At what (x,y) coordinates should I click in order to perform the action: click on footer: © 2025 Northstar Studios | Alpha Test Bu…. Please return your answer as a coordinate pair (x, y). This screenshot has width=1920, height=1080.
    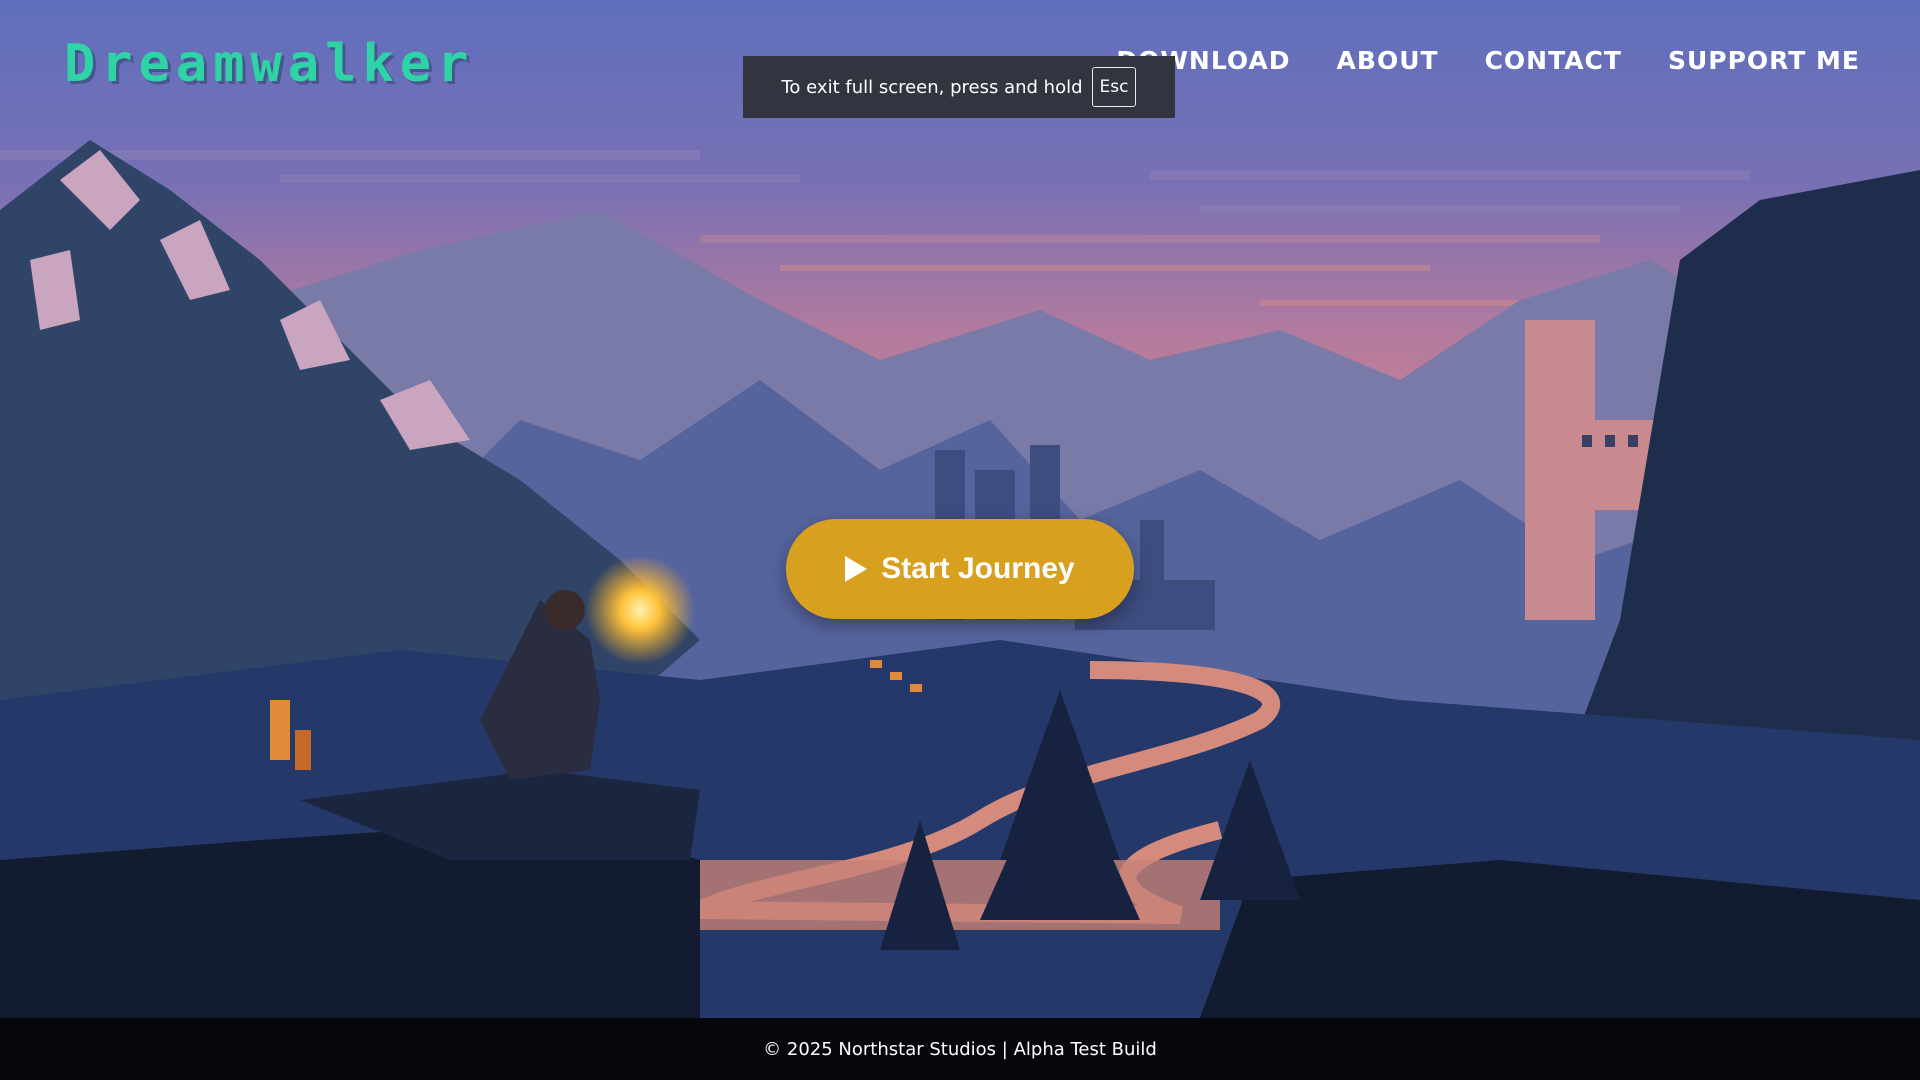
    Looking at the image, I should click on (960, 1049).